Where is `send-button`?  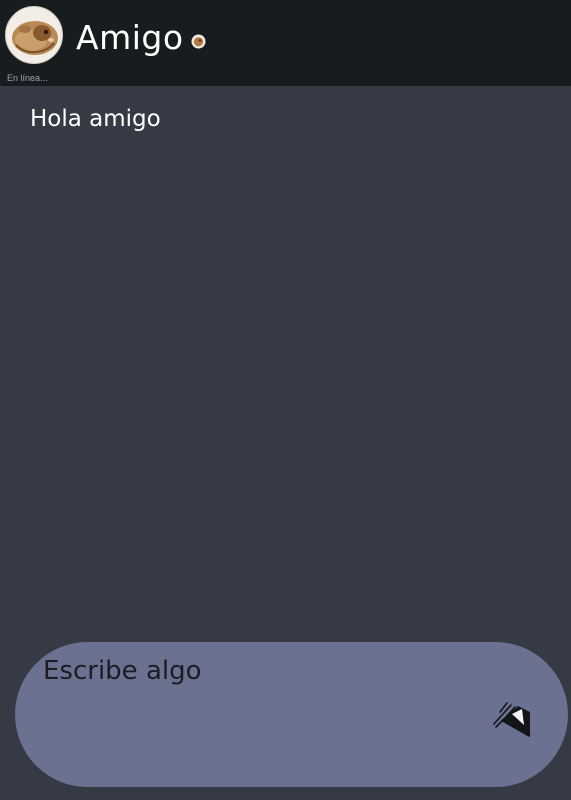
send-button is located at coordinates (513, 719).